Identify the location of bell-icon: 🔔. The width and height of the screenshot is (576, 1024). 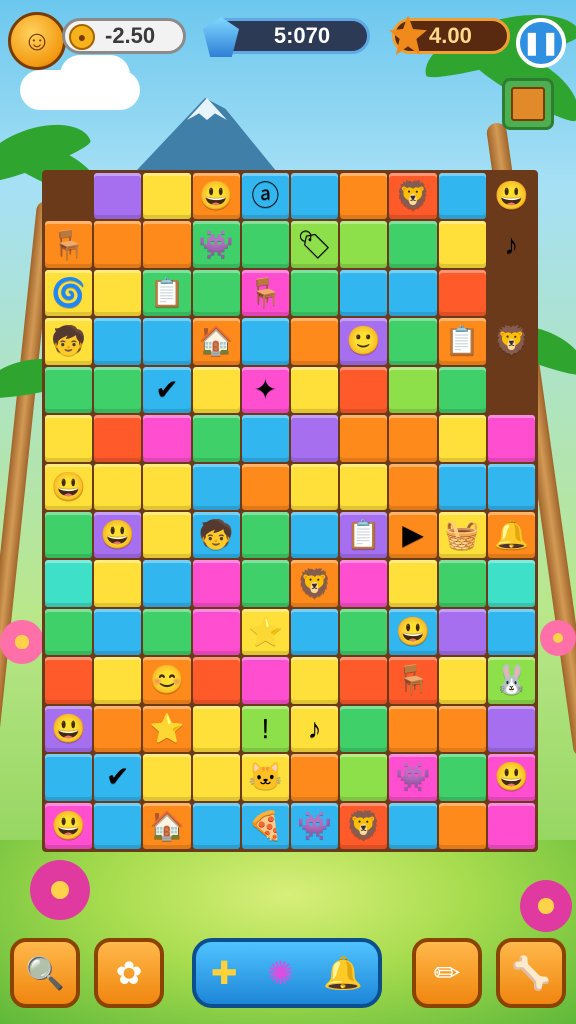
(343, 973).